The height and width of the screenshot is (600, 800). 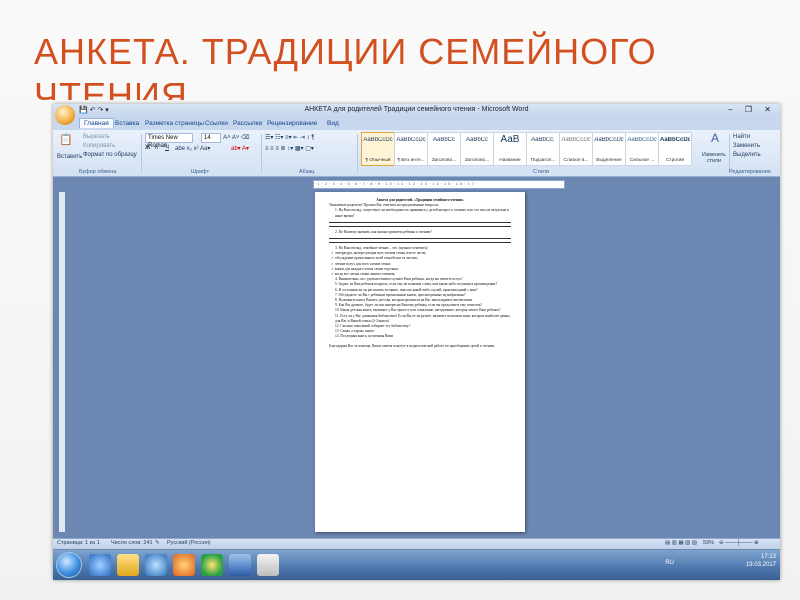 I want to click on underline-button: Ч, so click(x=167, y=148).